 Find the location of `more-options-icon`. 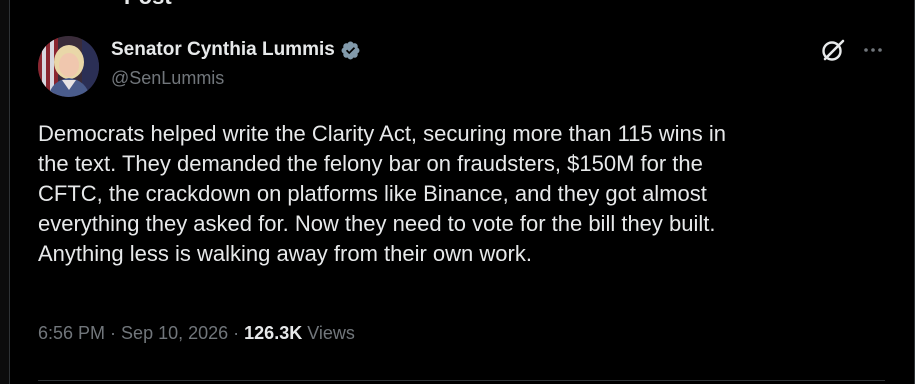

more-options-icon is located at coordinates (873, 50).